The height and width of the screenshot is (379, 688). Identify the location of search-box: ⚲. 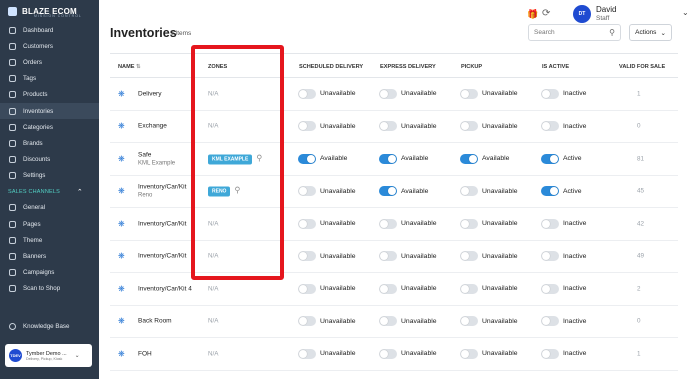
(574, 32).